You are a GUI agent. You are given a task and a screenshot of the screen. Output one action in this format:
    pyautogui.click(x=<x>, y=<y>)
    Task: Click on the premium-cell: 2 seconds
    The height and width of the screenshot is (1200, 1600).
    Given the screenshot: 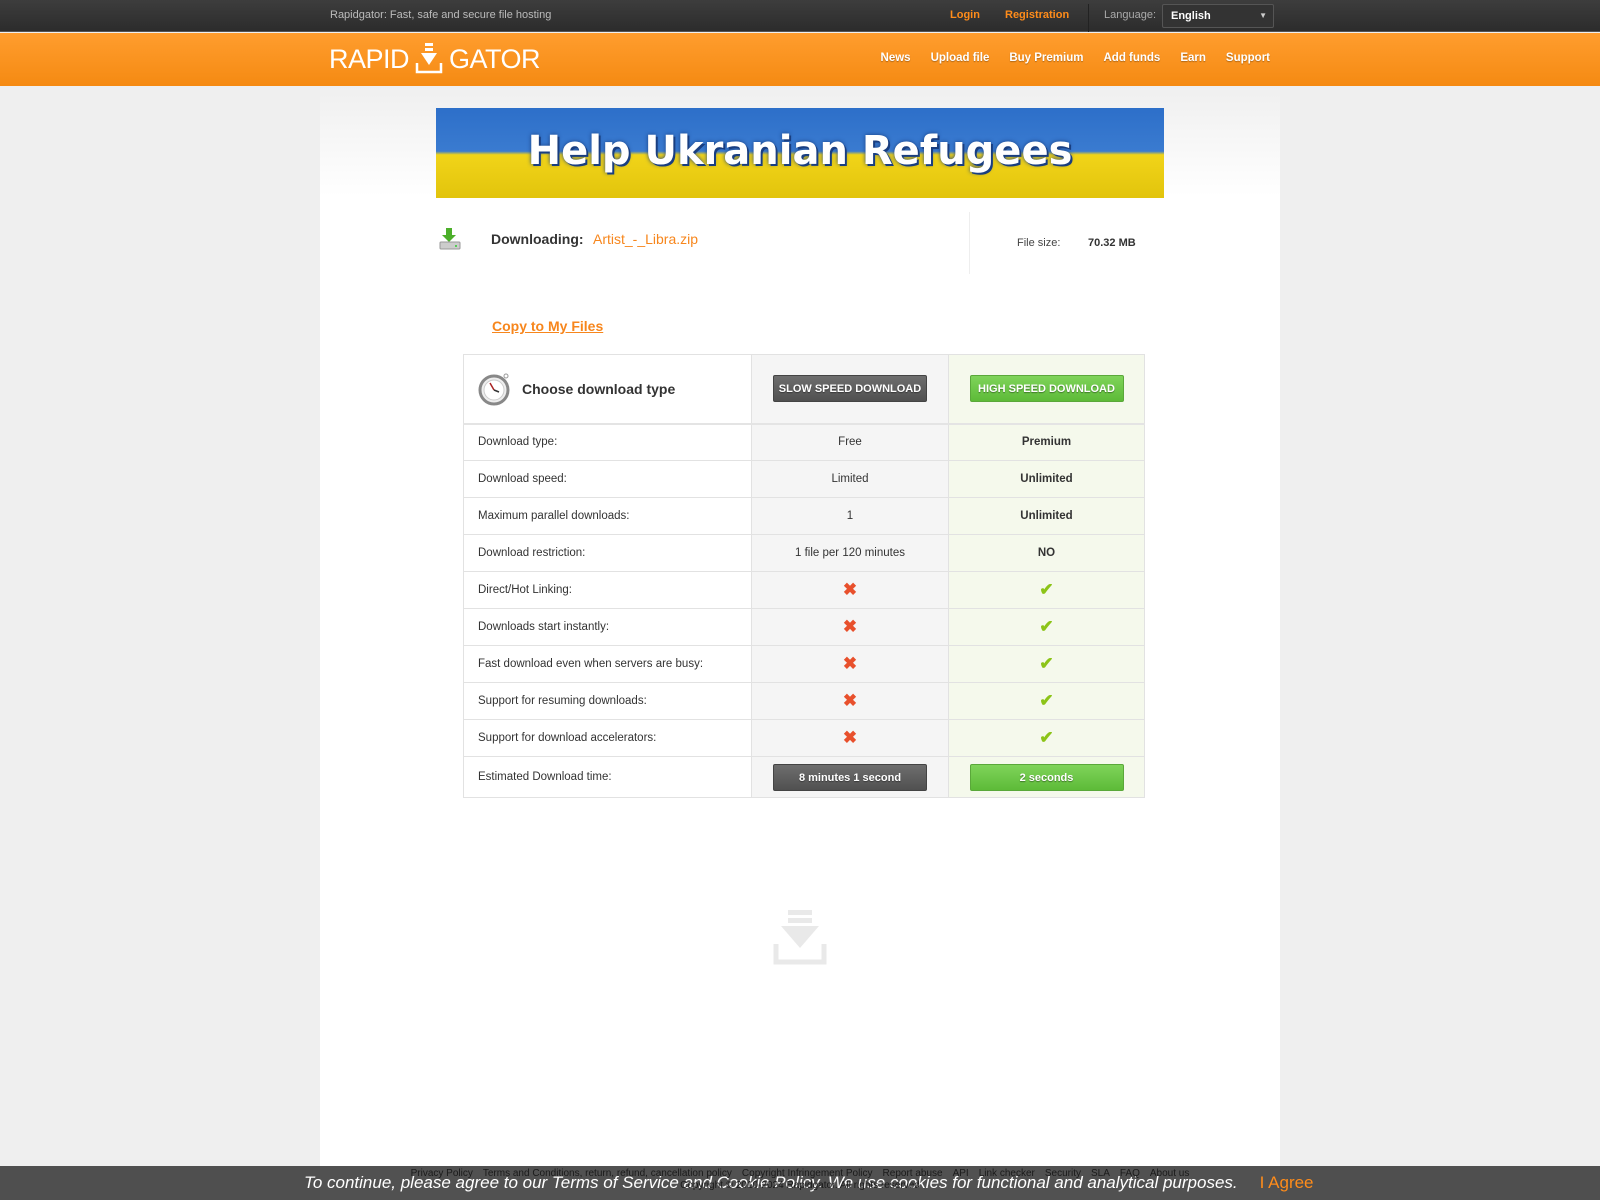 What is the action you would take?
    pyautogui.click(x=1046, y=777)
    